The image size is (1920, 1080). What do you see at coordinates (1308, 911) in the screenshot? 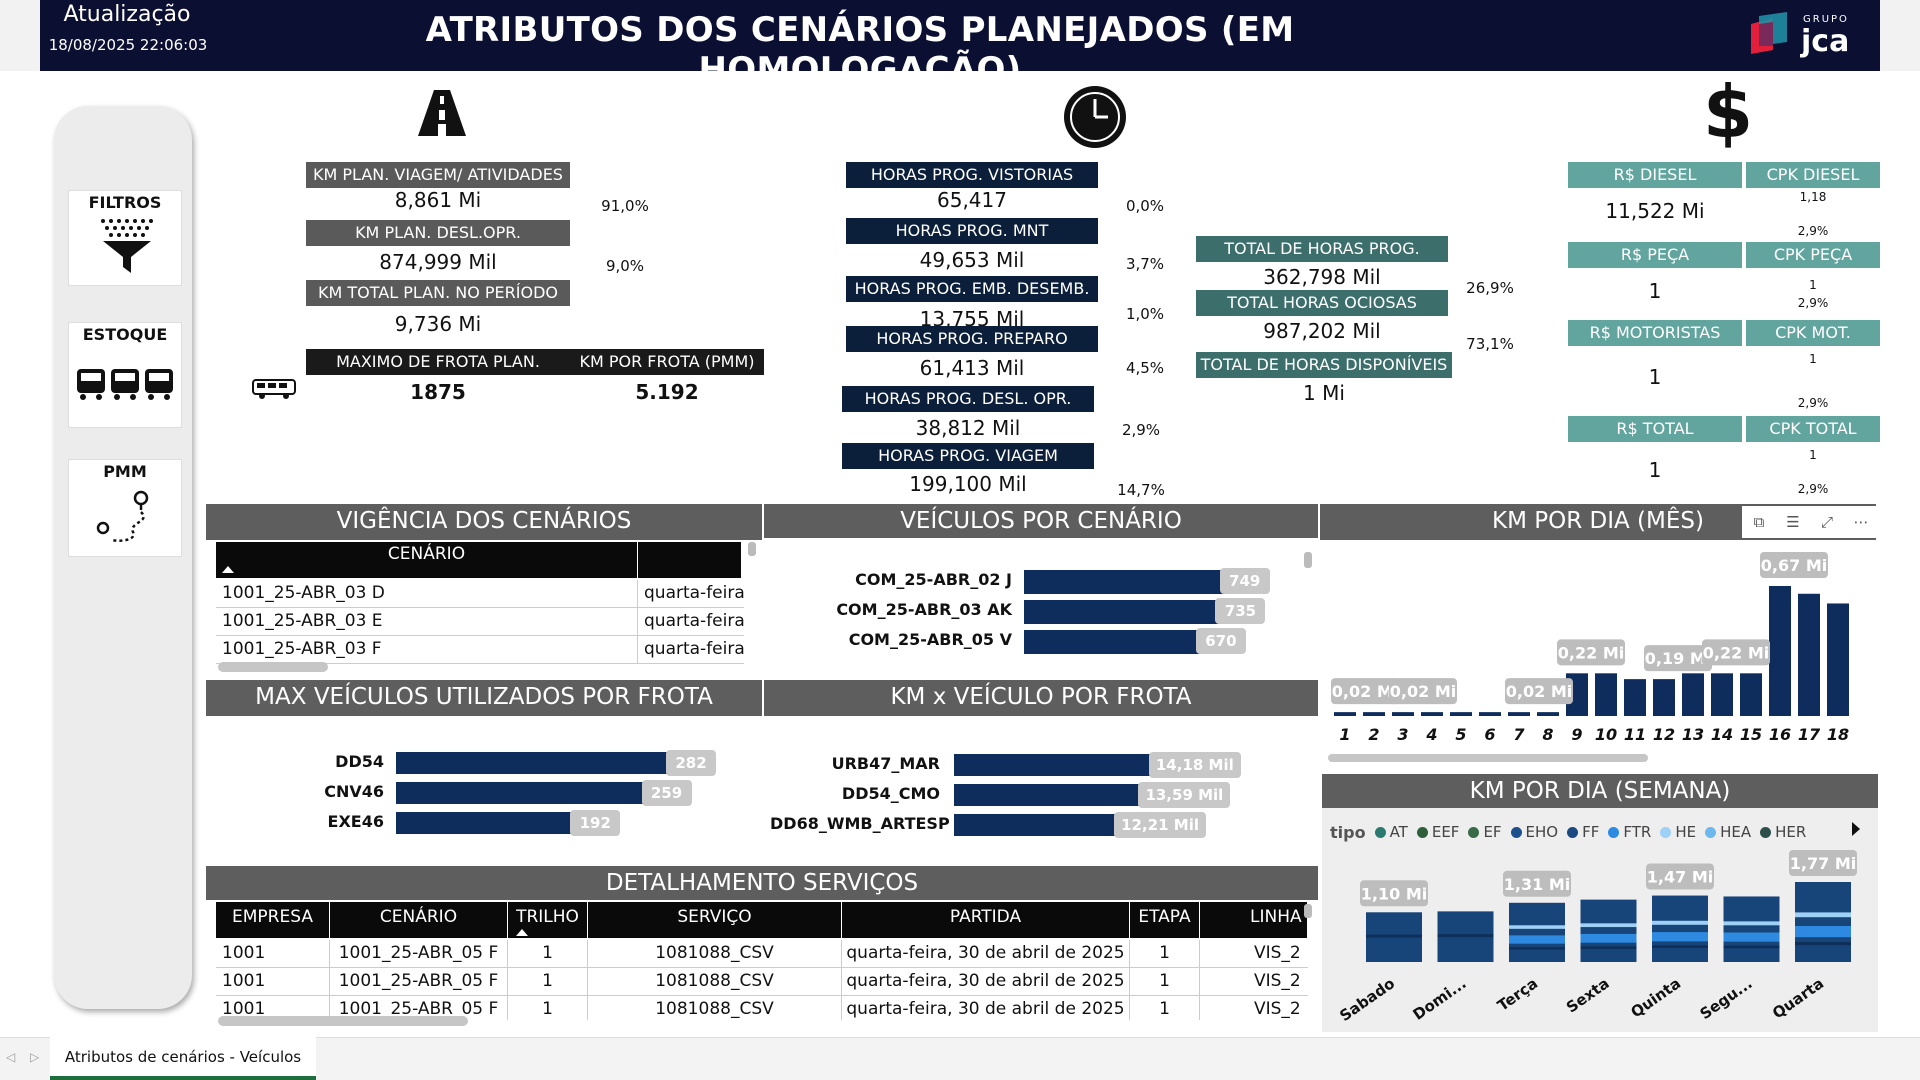
I see `detalhamento-vscroll` at bounding box center [1308, 911].